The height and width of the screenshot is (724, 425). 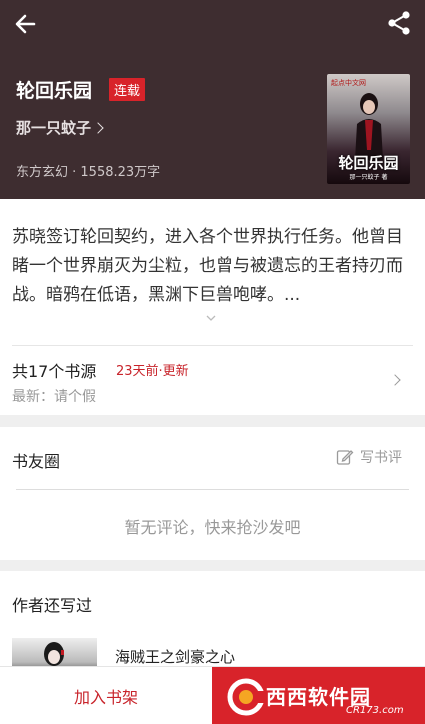 What do you see at coordinates (88, 172) in the screenshot?
I see `book-meta: 东方玄幻 · 1558.23万字` at bounding box center [88, 172].